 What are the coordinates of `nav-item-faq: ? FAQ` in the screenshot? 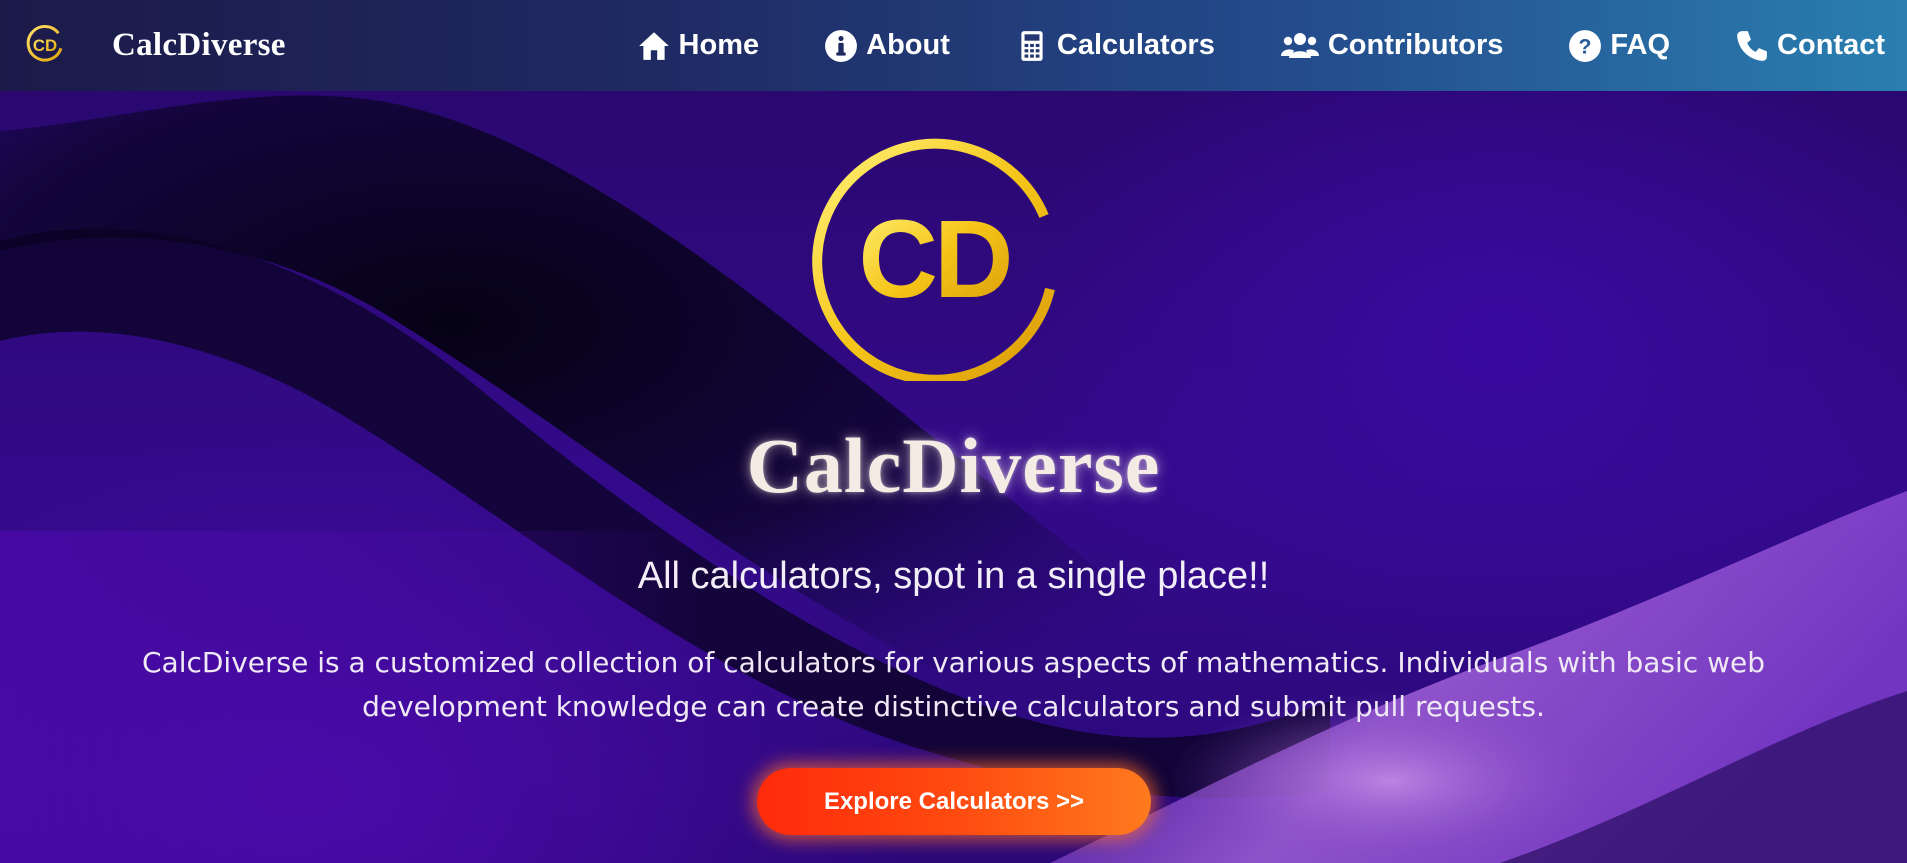 It's located at (1619, 46).